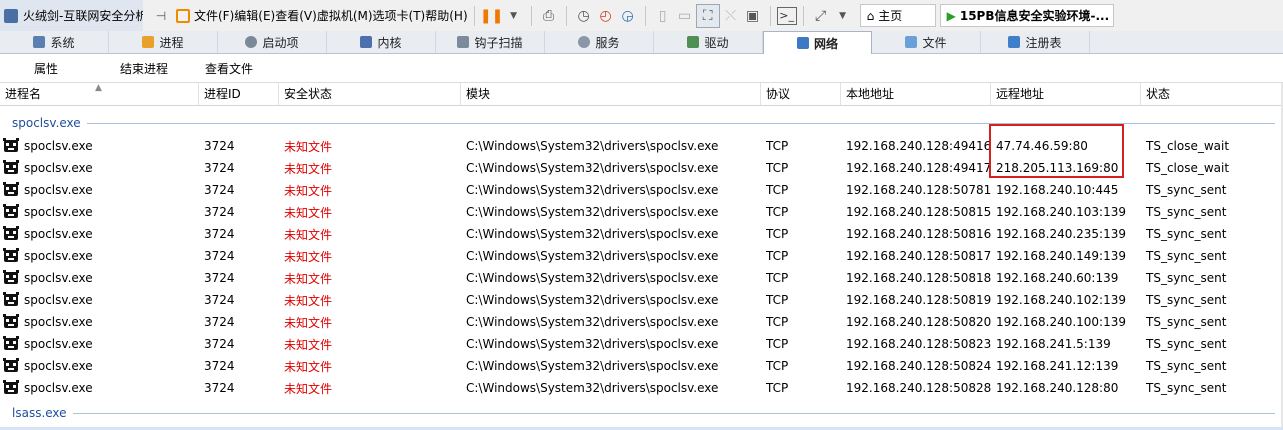  I want to click on unity-icon: ⤬, so click(731, 16).